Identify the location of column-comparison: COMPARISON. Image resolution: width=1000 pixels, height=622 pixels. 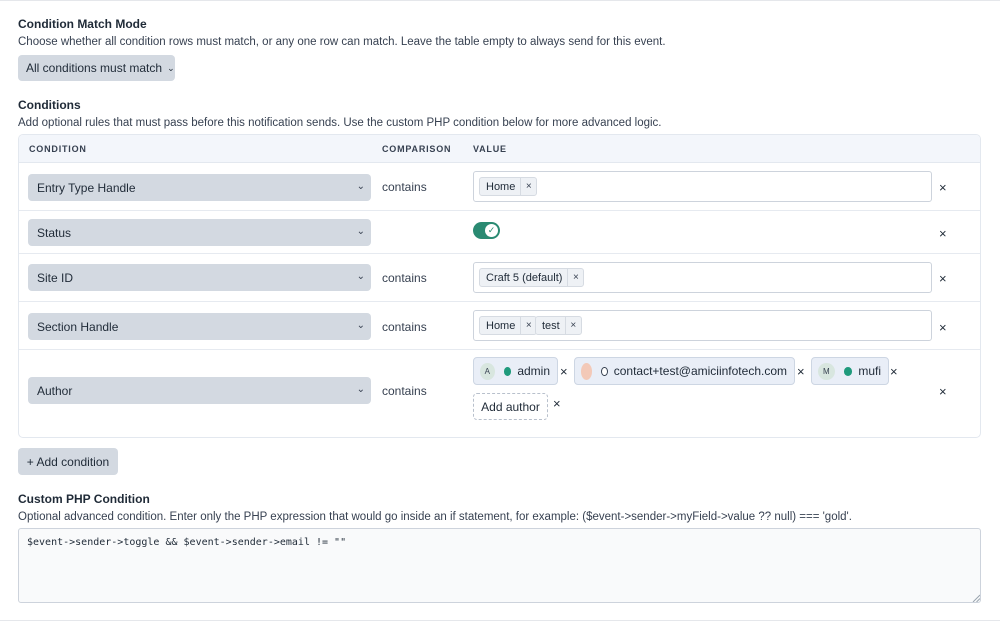
(417, 149).